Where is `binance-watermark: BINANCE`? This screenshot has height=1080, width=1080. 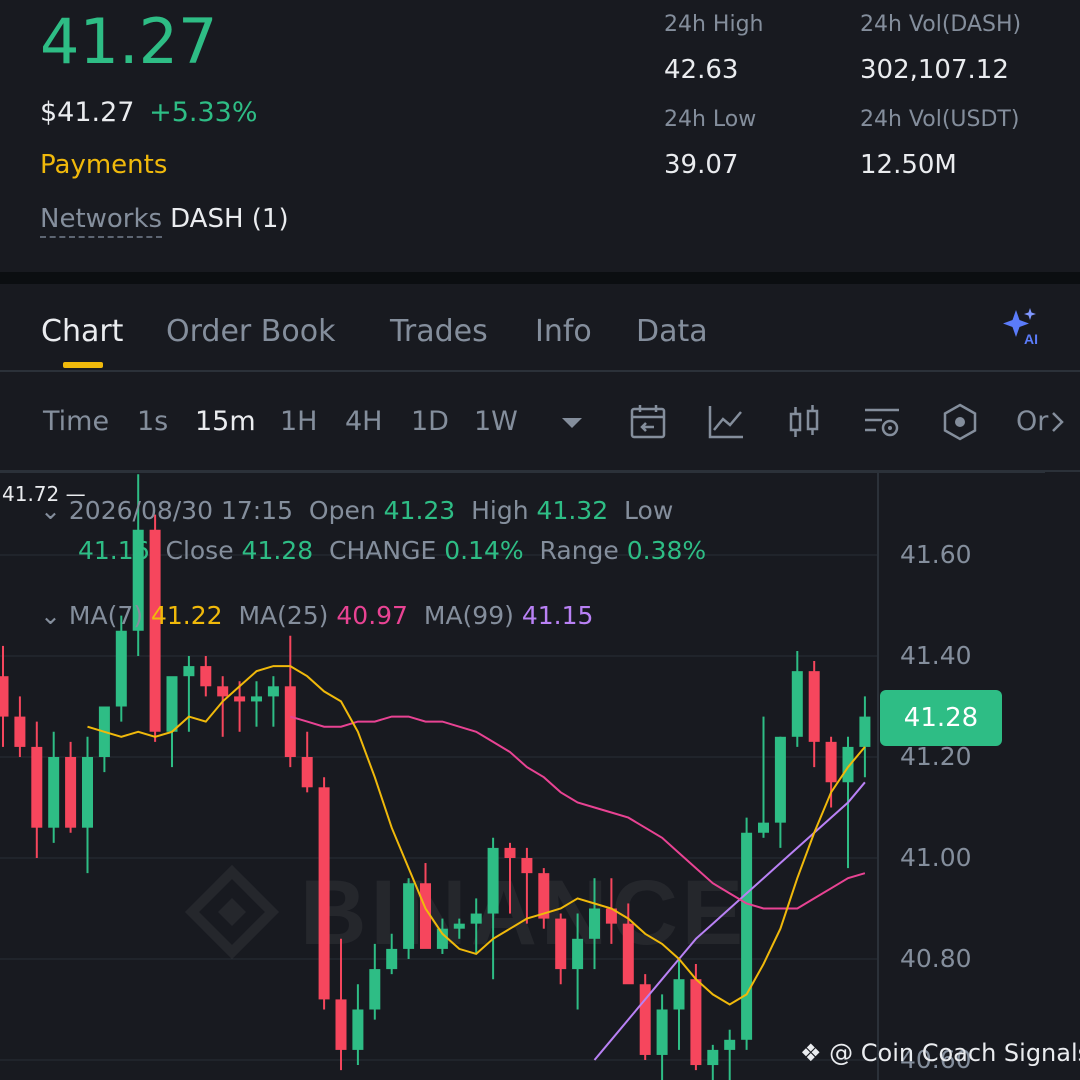 binance-watermark: BINANCE is located at coordinates (465, 913).